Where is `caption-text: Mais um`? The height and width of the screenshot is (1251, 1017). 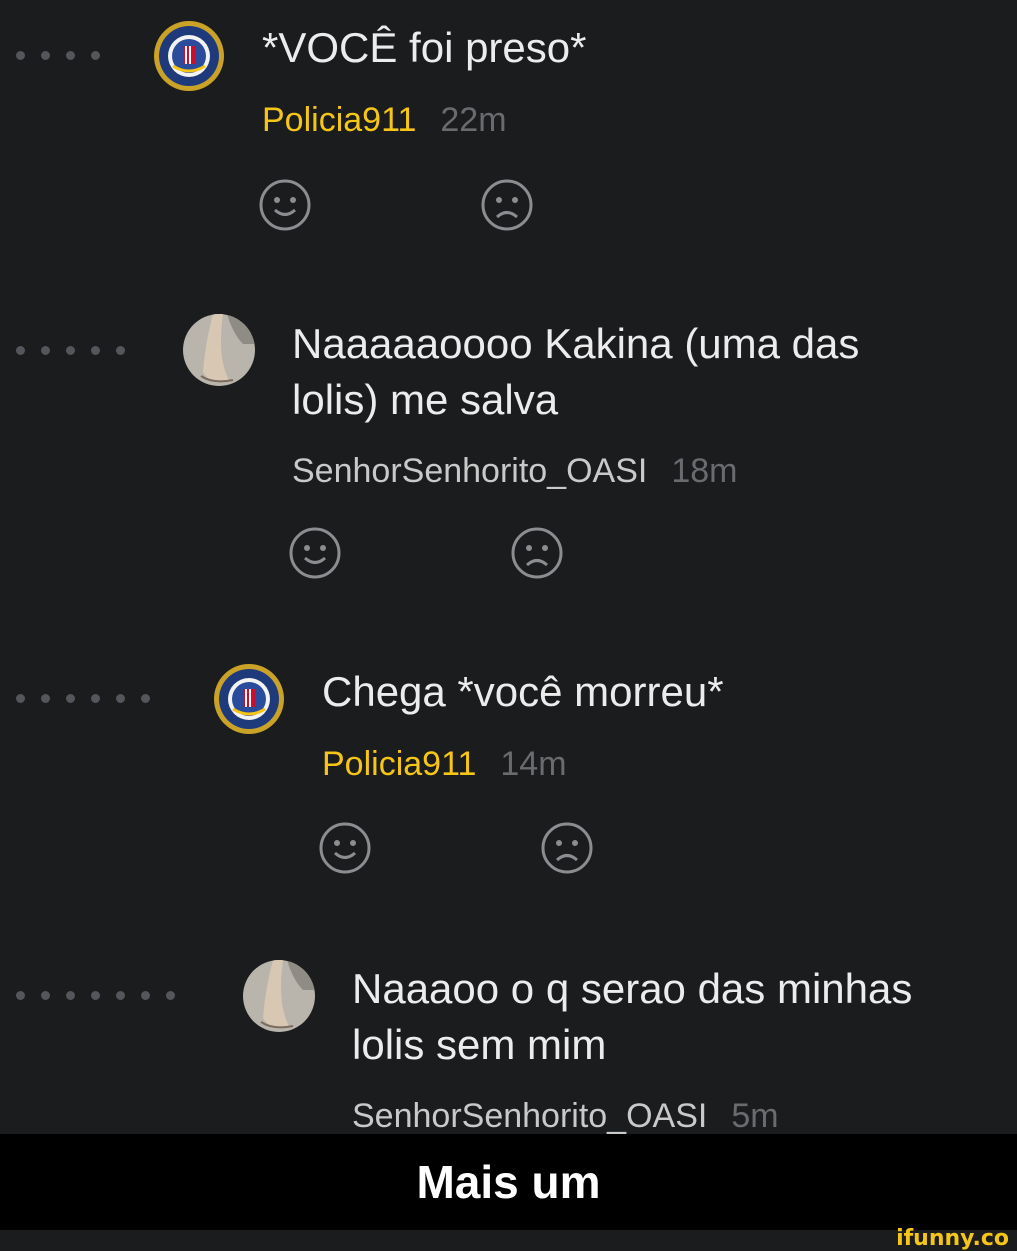
caption-text: Mais um is located at coordinates (508, 1182).